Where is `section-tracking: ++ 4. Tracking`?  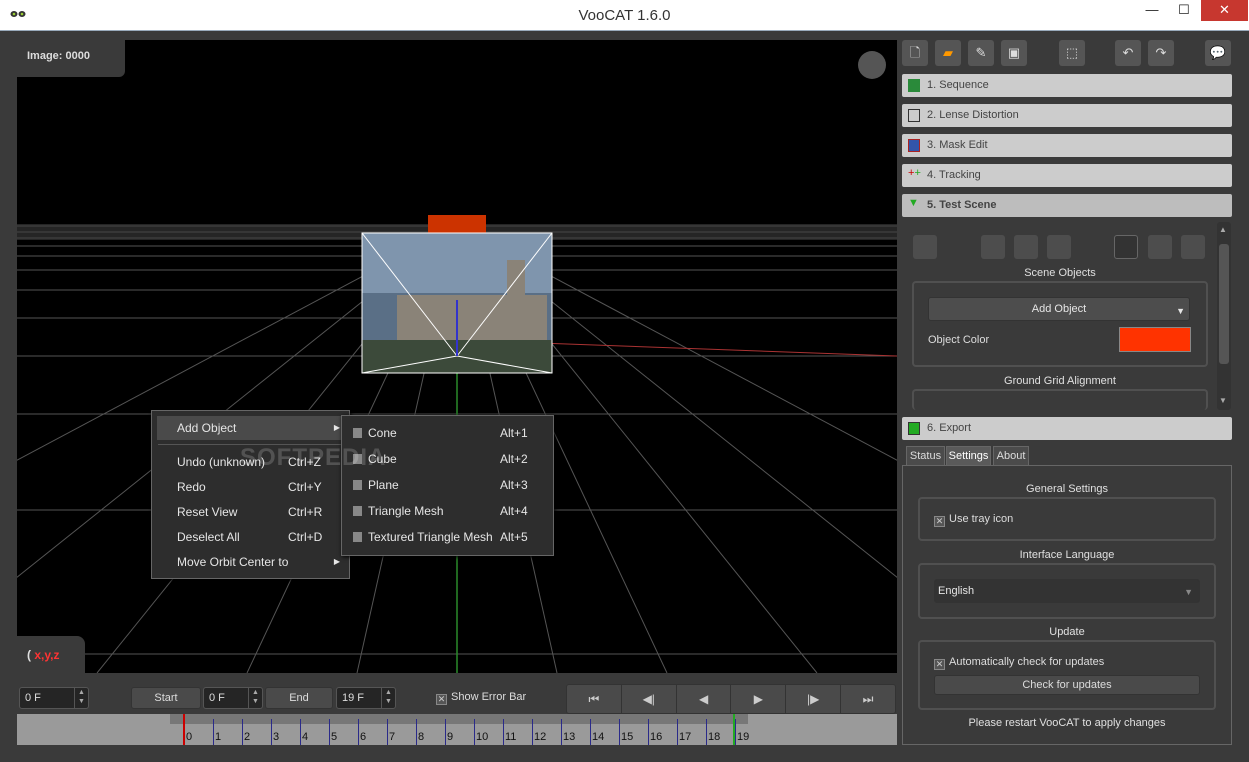
section-tracking: ++ 4. Tracking is located at coordinates (1067, 175).